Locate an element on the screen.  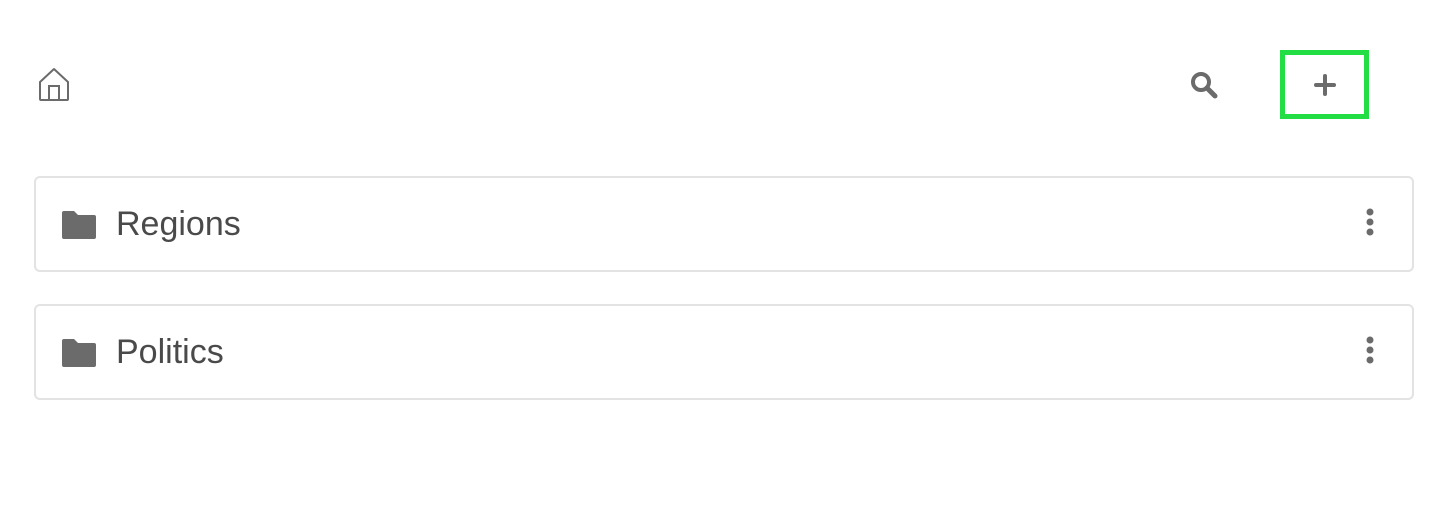
home-button is located at coordinates (54, 84).